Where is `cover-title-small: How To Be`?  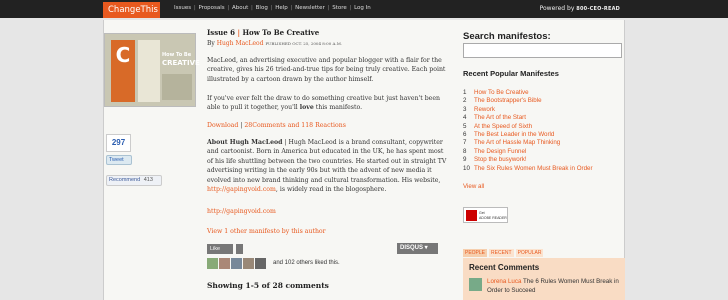
cover-title-small: How To Be is located at coordinates (177, 55).